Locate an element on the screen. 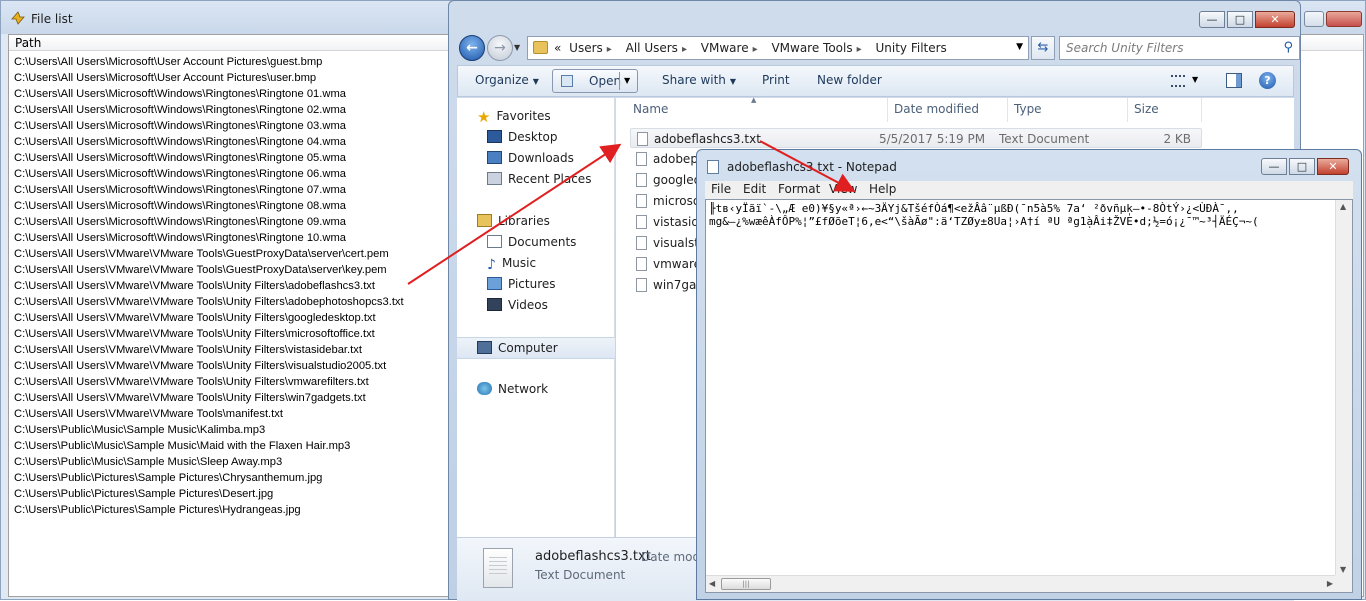 The image size is (1366, 601). menu-edit: Edit is located at coordinates (754, 189).